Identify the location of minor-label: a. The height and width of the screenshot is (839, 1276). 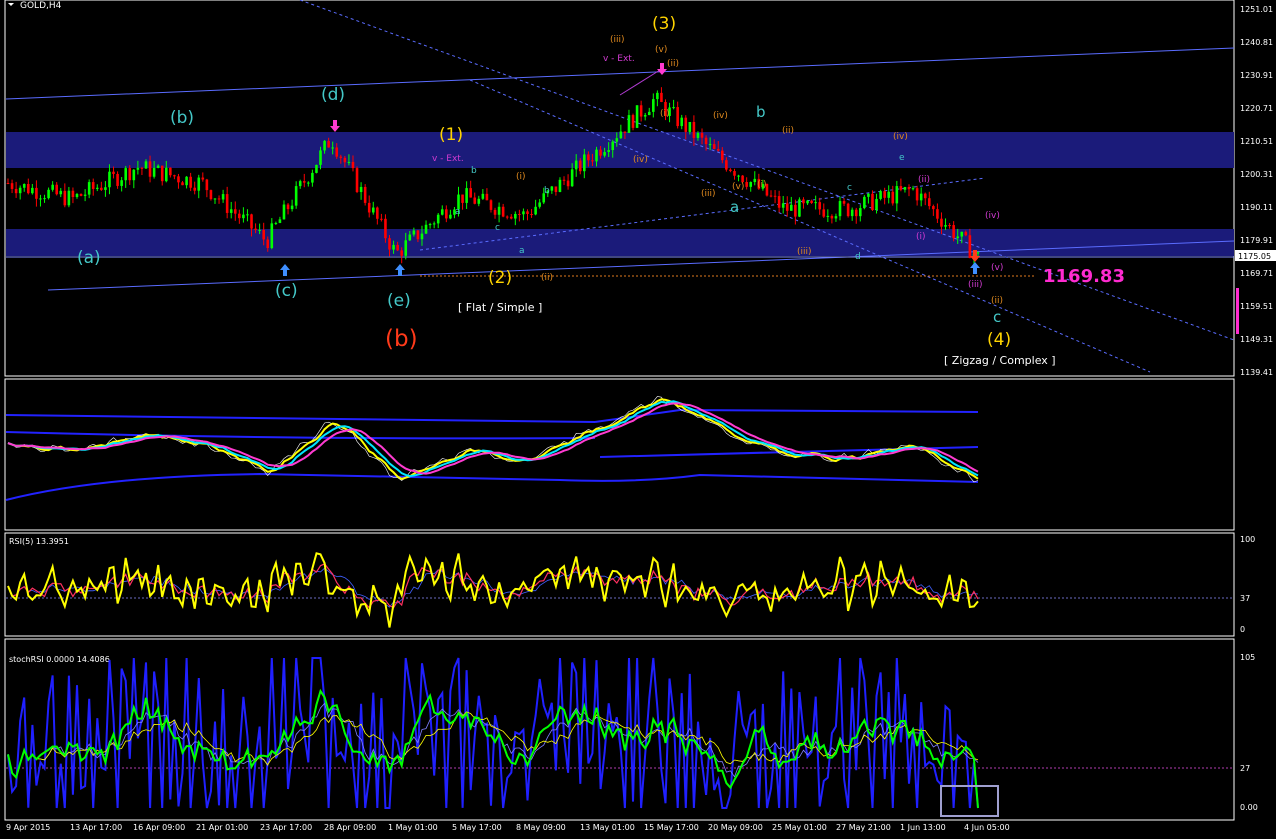
(522, 251).